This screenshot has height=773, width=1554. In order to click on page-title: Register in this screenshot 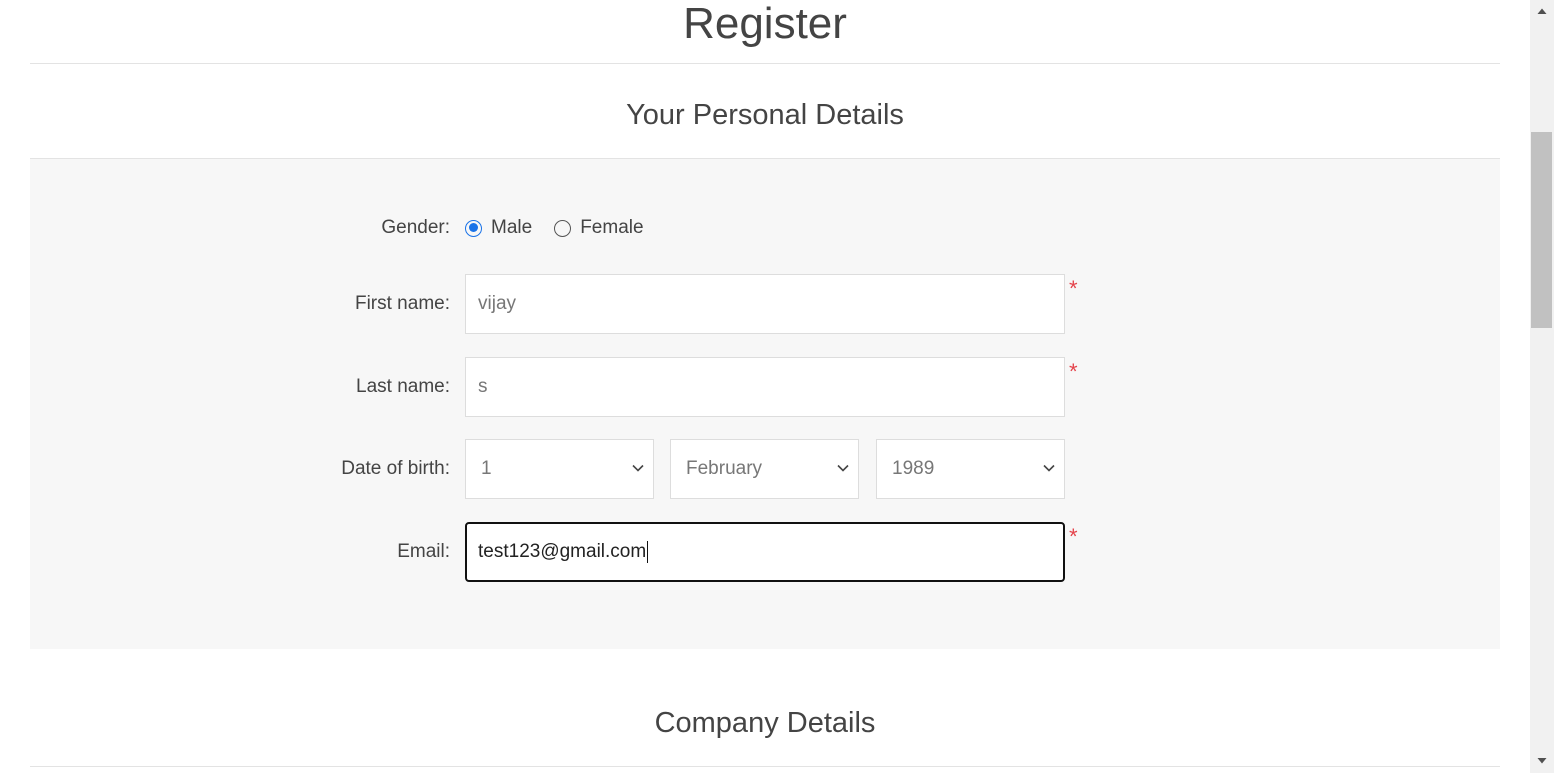, I will do `click(765, 24)`.